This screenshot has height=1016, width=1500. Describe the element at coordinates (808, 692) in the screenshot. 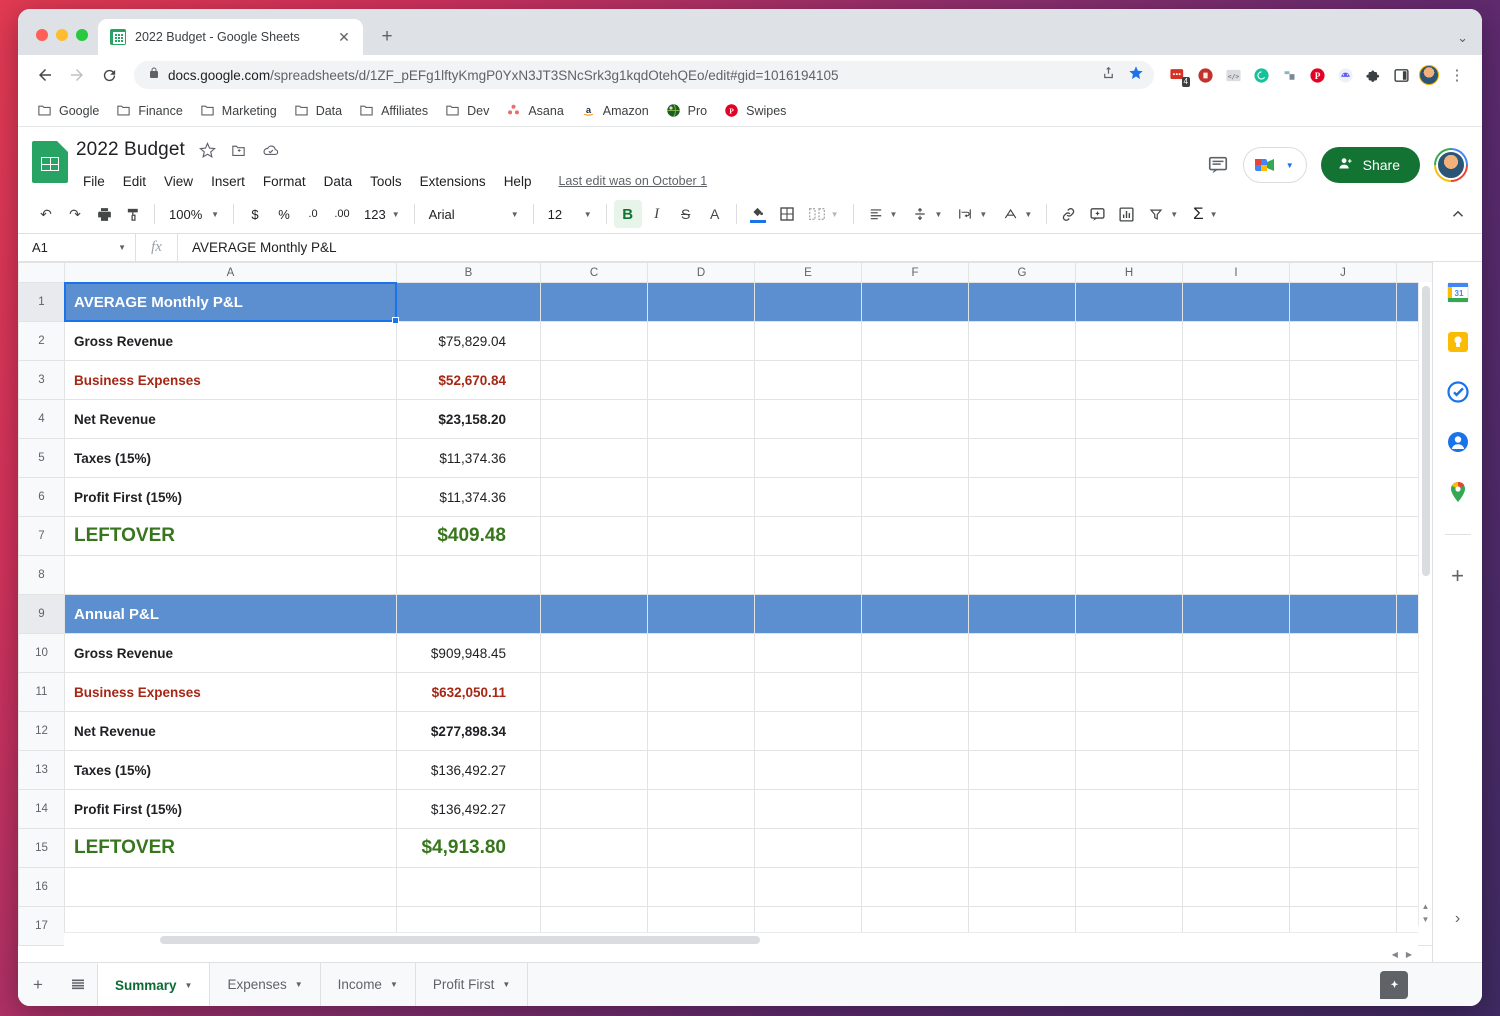

I see `cell-E11` at that location.